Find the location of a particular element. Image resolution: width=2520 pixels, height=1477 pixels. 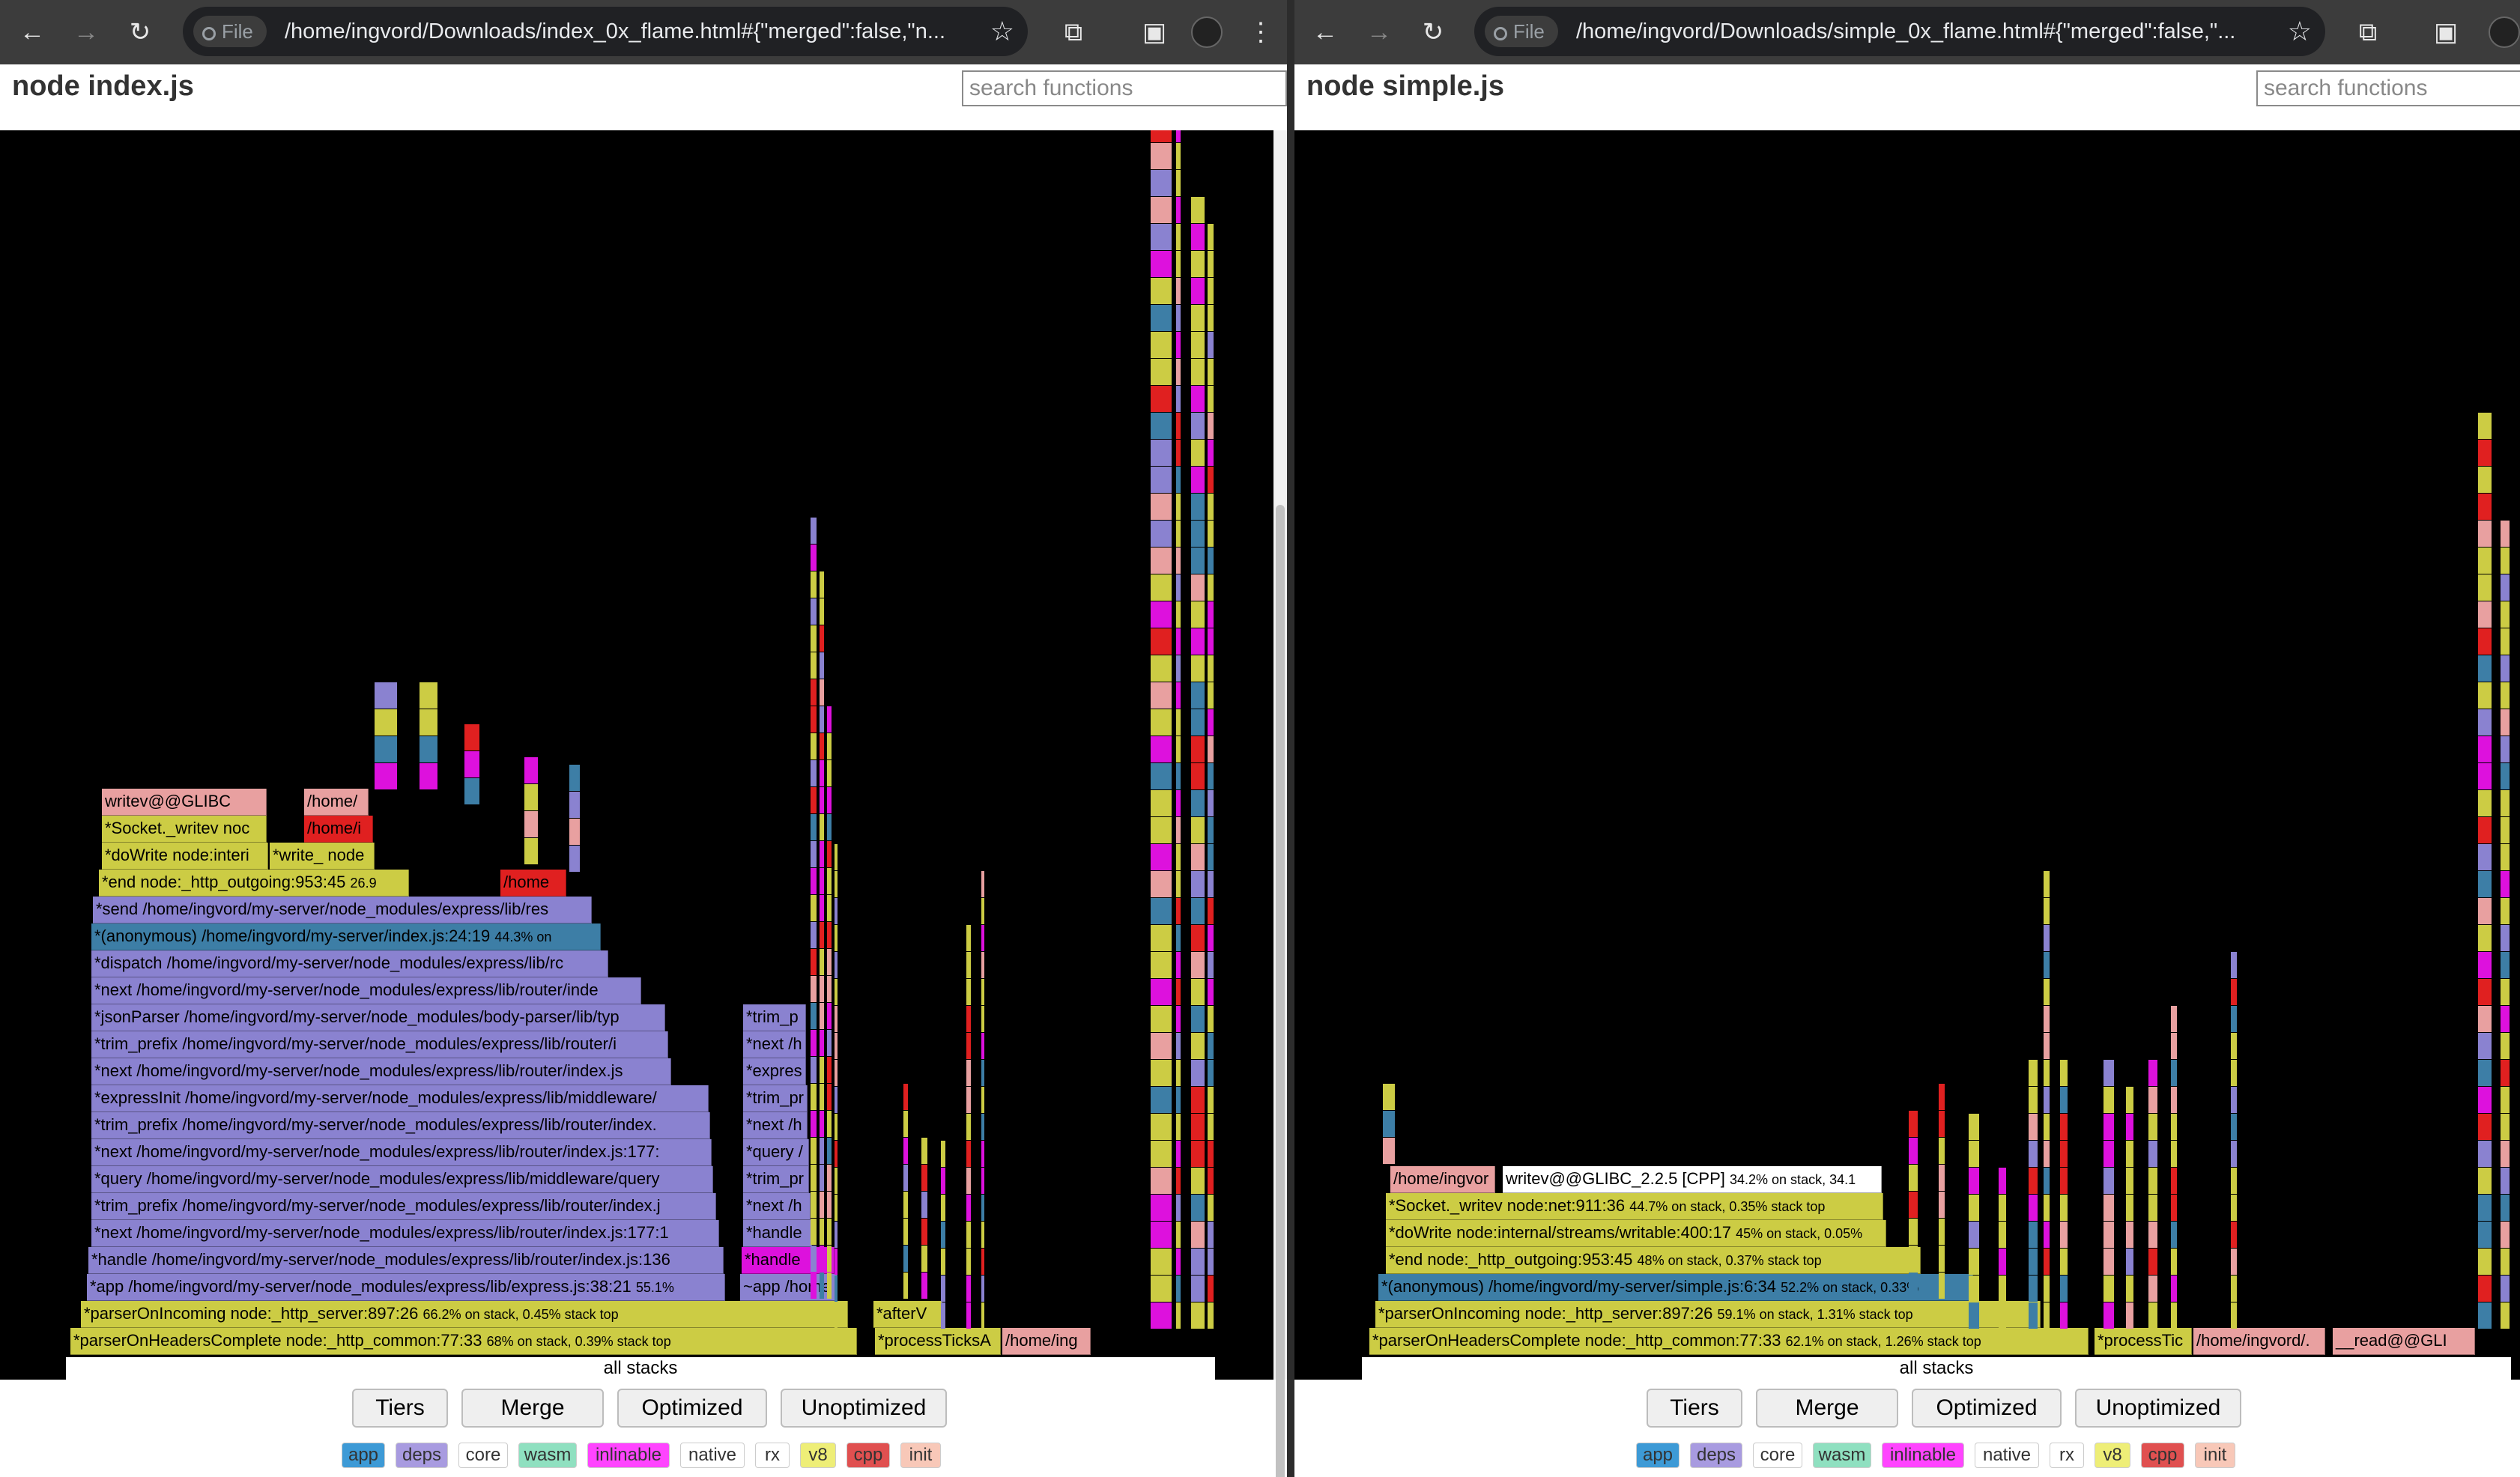

legend-v8: v8 is located at coordinates (818, 1455).